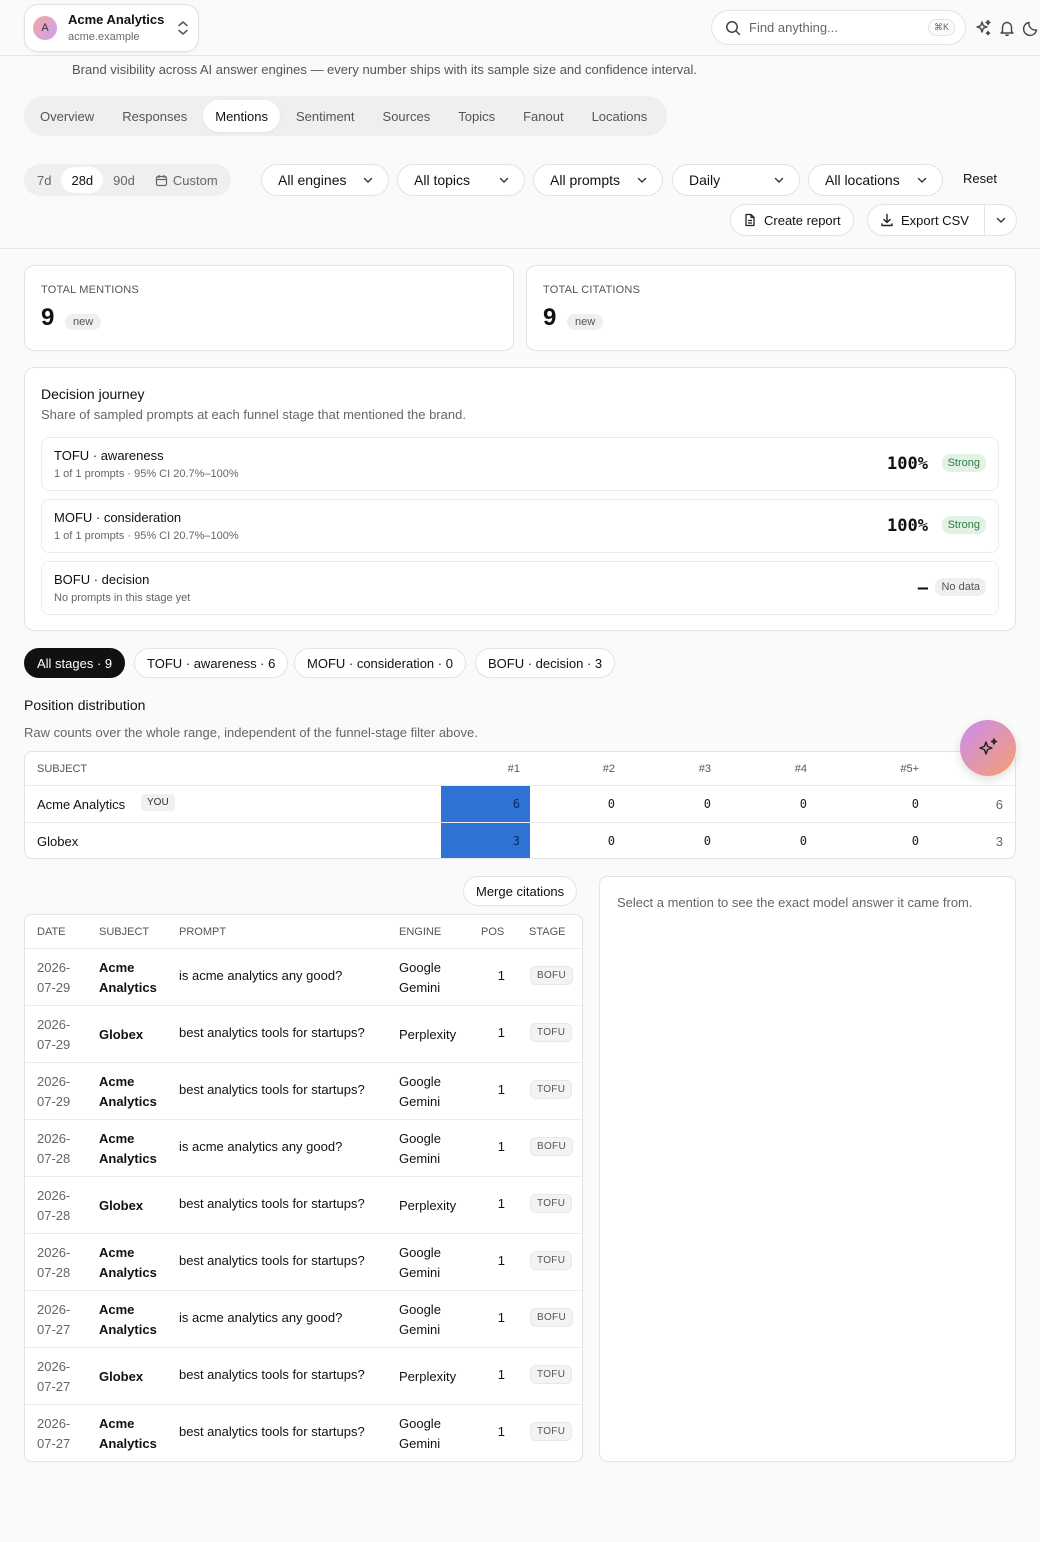  Describe the element at coordinates (983, 28) in the screenshot. I see `sparkles-icon` at that location.